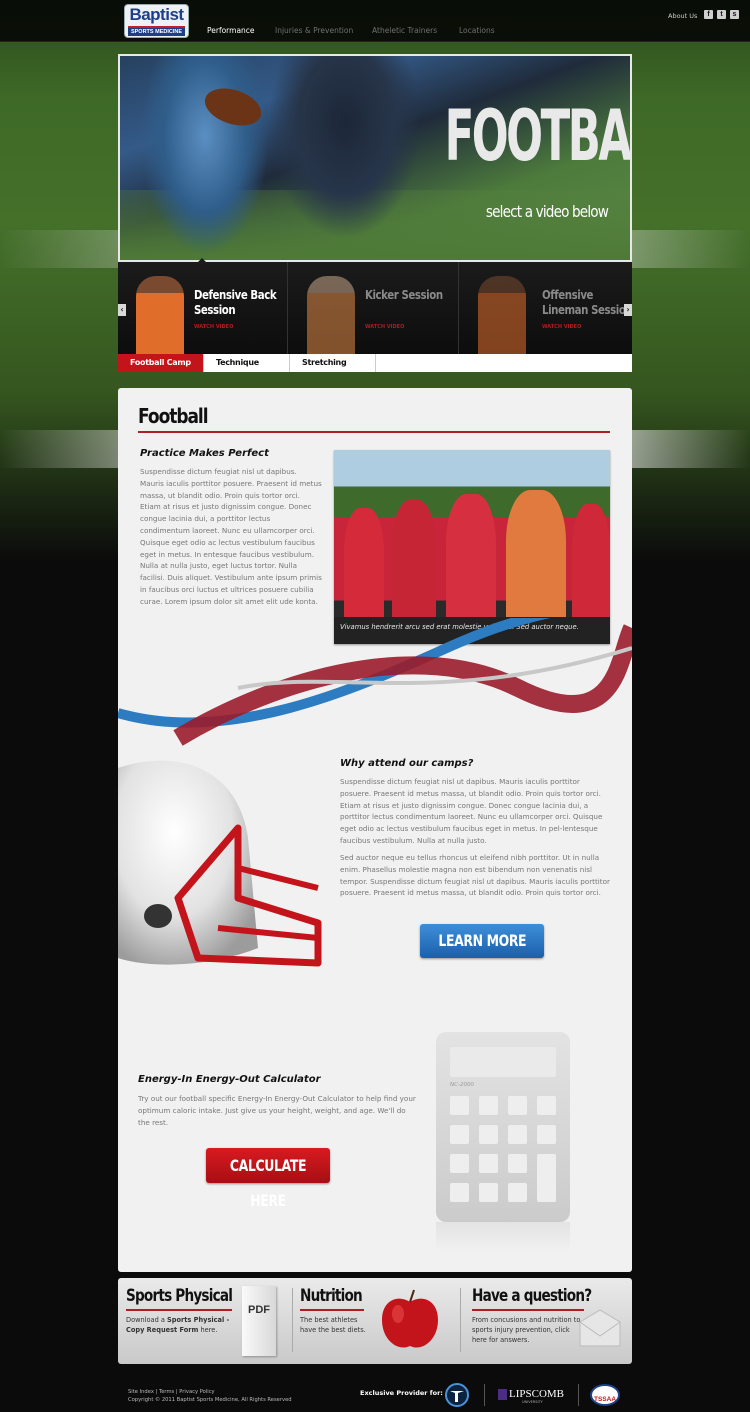  Describe the element at coordinates (208, 1330) in the screenshot. I see `promo-text: here.` at that location.